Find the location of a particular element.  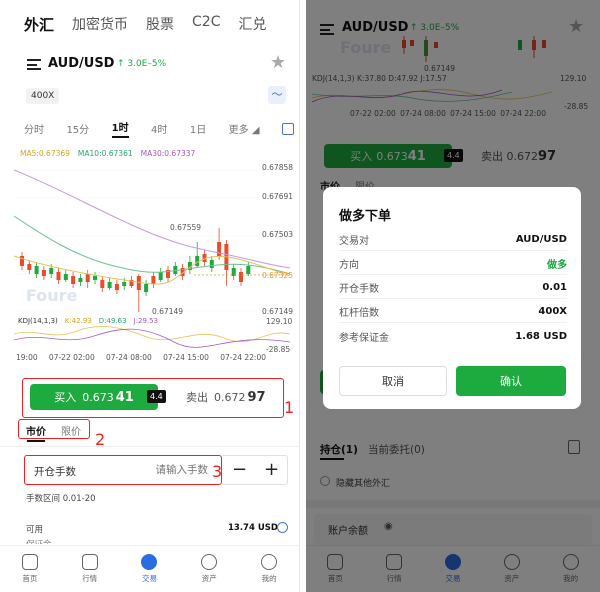

sell-button: 卖出 0.67297 is located at coordinates (226, 397).